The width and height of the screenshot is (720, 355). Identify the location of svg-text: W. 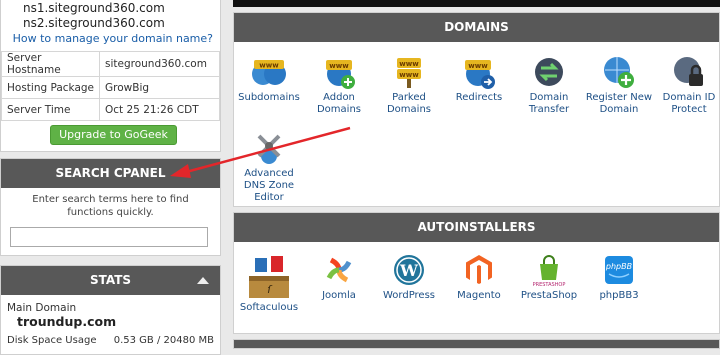
(409, 270).